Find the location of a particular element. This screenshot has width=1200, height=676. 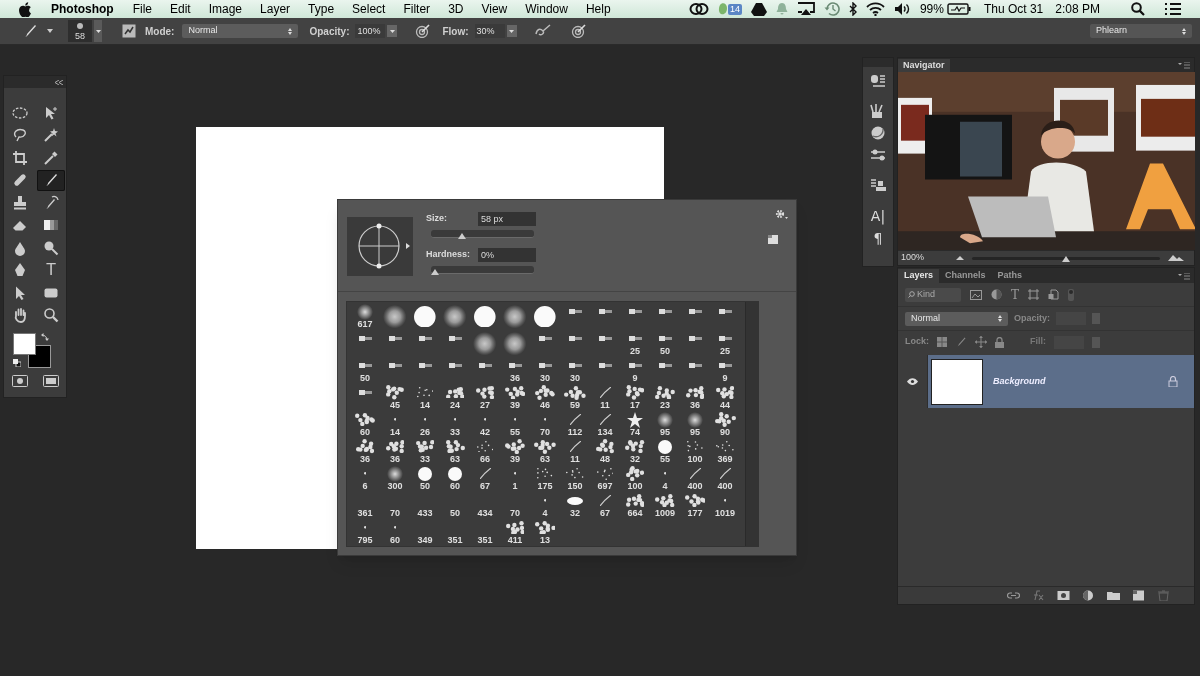

brush-preset: 697 is located at coordinates (605, 478).